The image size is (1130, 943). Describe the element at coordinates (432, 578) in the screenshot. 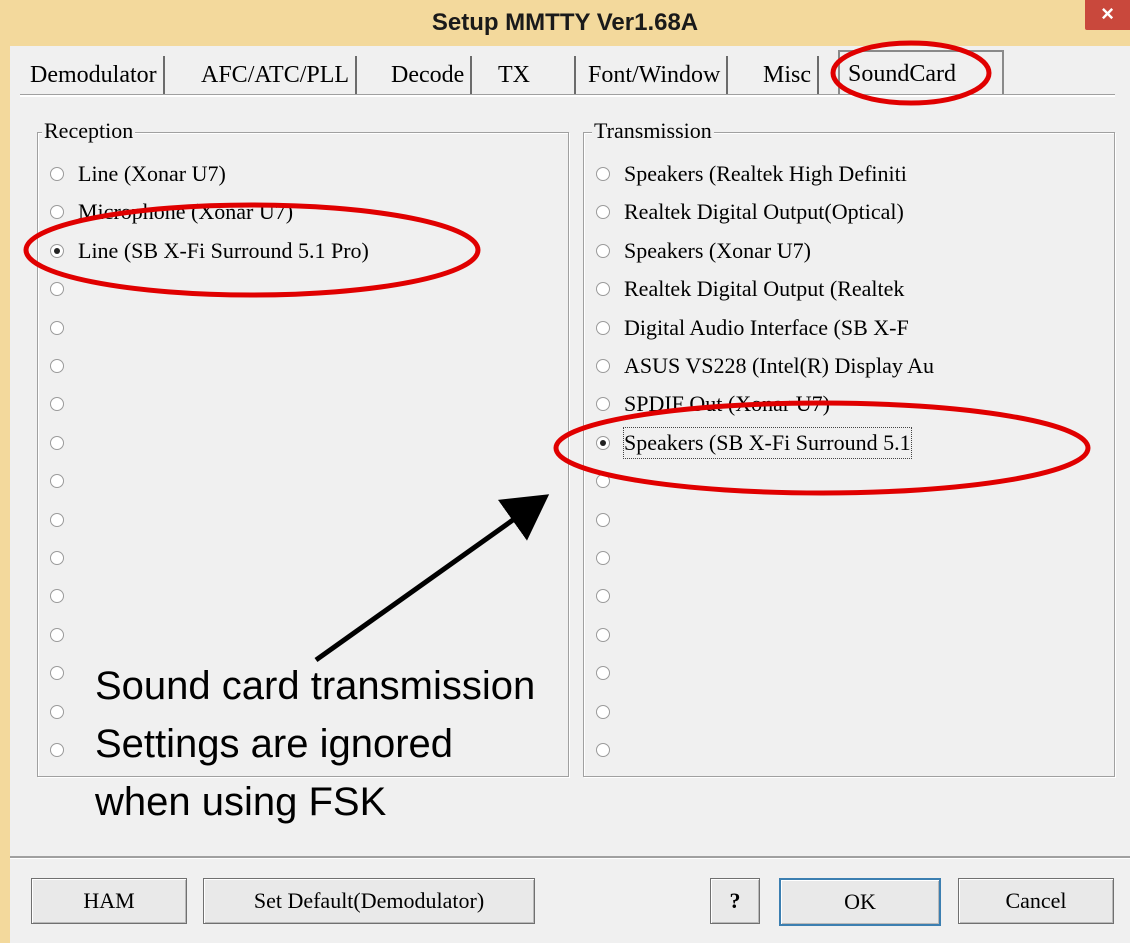

I see `annotation-arrow` at that location.